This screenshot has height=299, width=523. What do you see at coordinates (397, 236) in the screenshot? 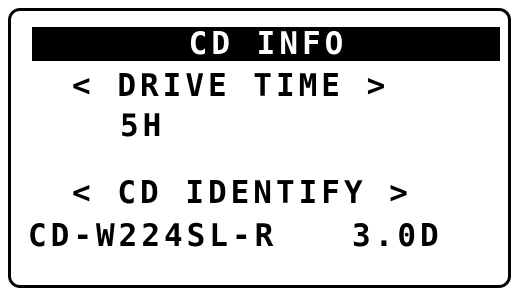
I see `firmware-version: 3.0D` at bounding box center [397, 236].